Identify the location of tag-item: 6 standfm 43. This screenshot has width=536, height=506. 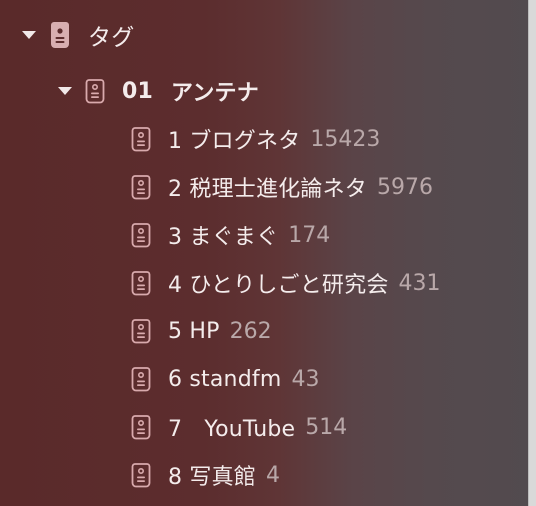
(224, 379).